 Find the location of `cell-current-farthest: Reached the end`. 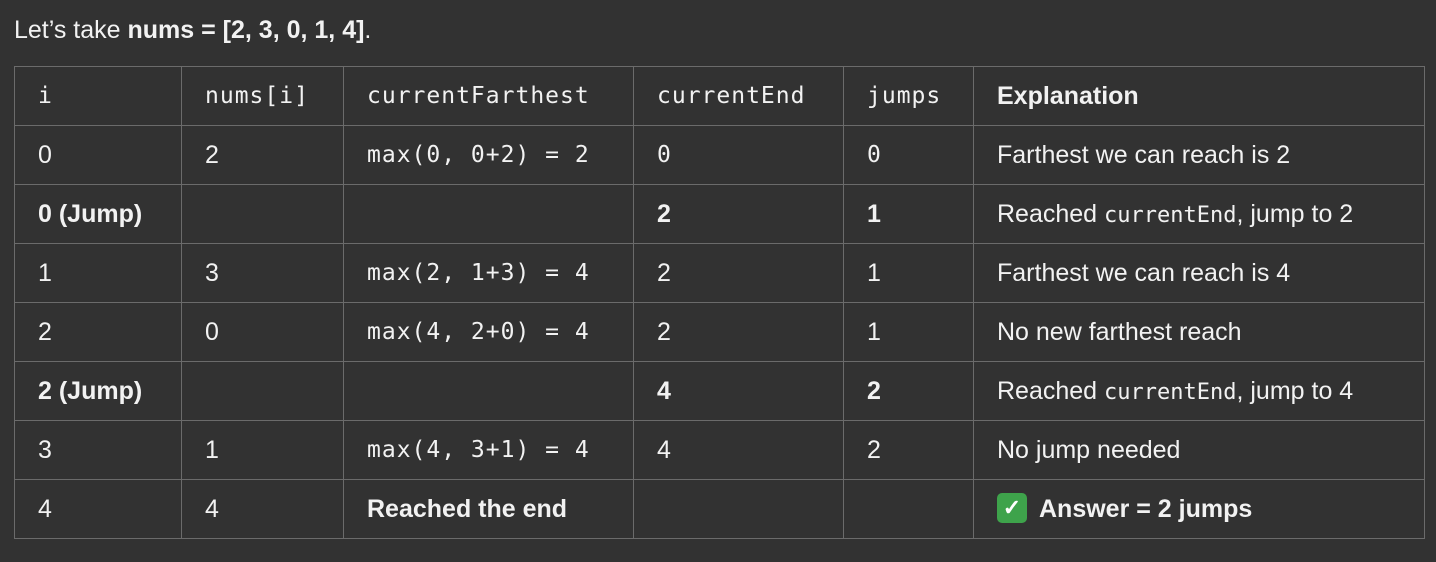

cell-current-farthest: Reached the end is located at coordinates (488, 509).